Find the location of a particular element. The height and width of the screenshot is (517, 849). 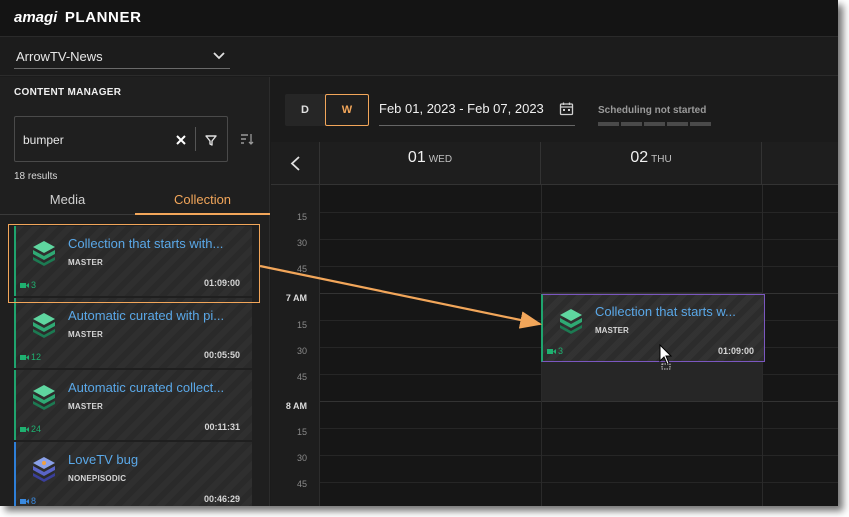

card-count: 3 is located at coordinates (28, 285).